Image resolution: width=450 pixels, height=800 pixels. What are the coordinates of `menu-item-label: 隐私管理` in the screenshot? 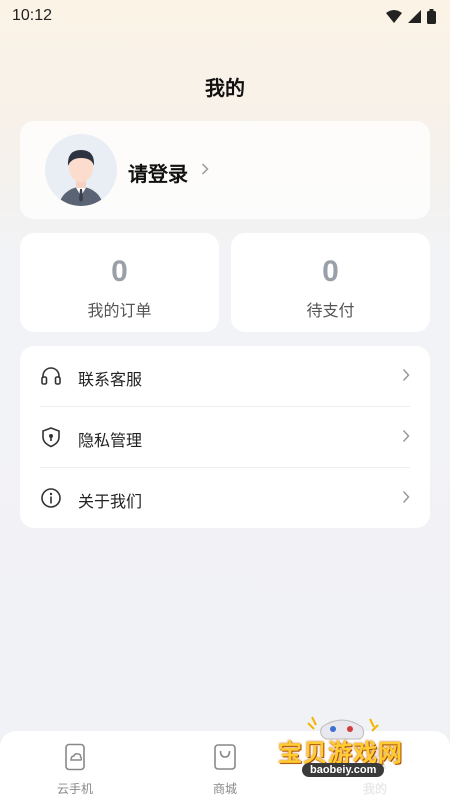 It's located at (110, 441).